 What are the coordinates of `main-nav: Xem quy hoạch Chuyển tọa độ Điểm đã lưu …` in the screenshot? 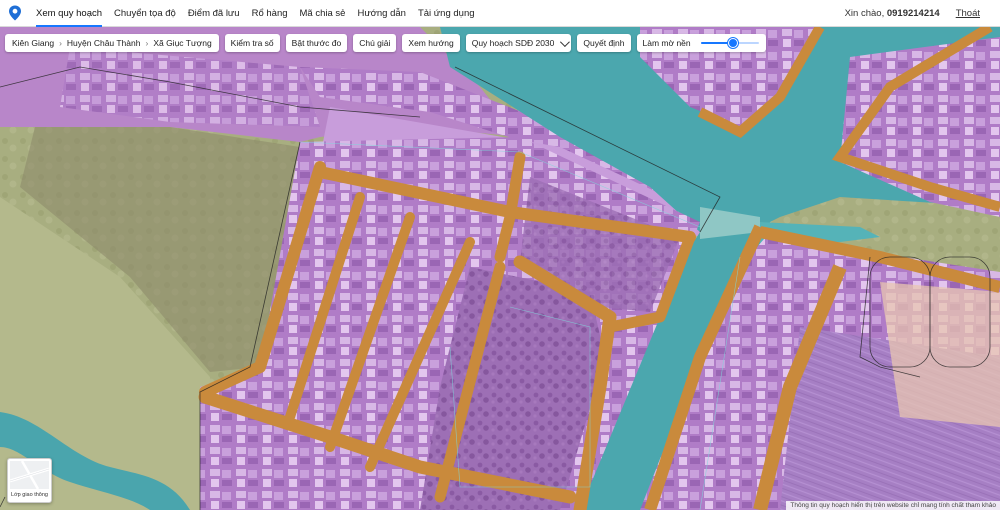 It's located at (255, 13).